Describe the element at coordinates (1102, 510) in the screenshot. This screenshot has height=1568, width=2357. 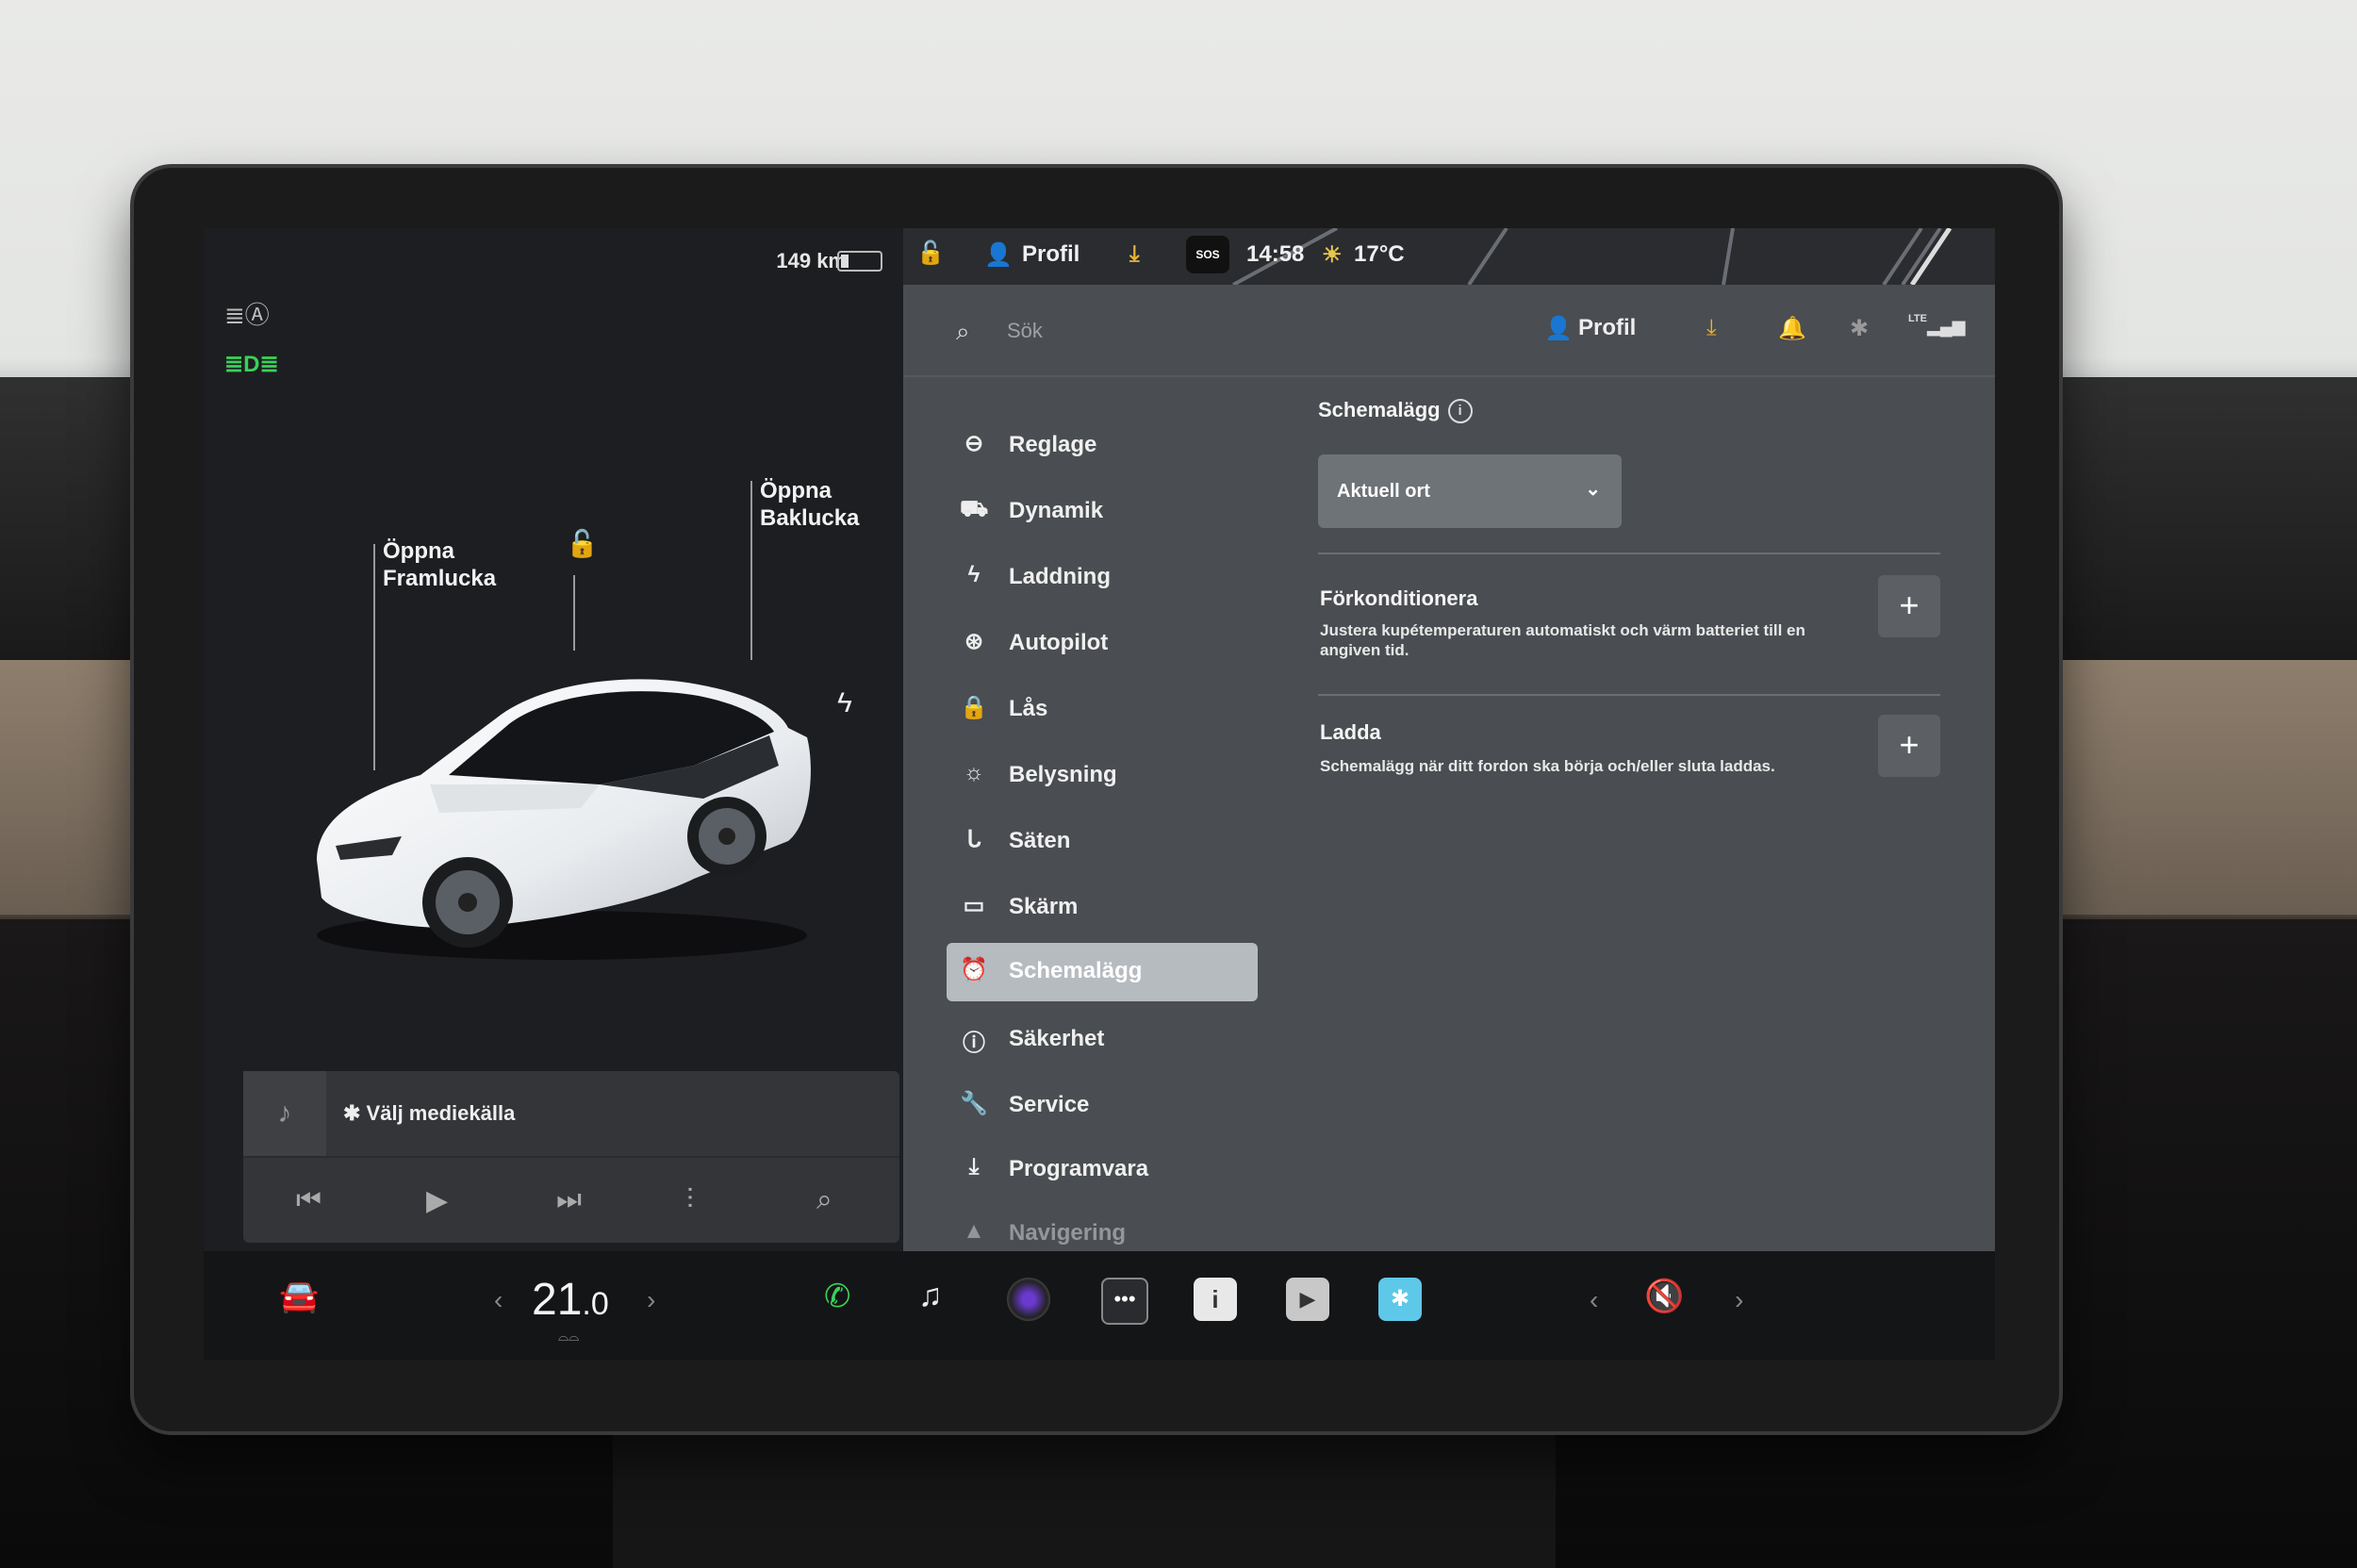
I see `menu-item-dynamik: ⛟ Dynamik` at that location.